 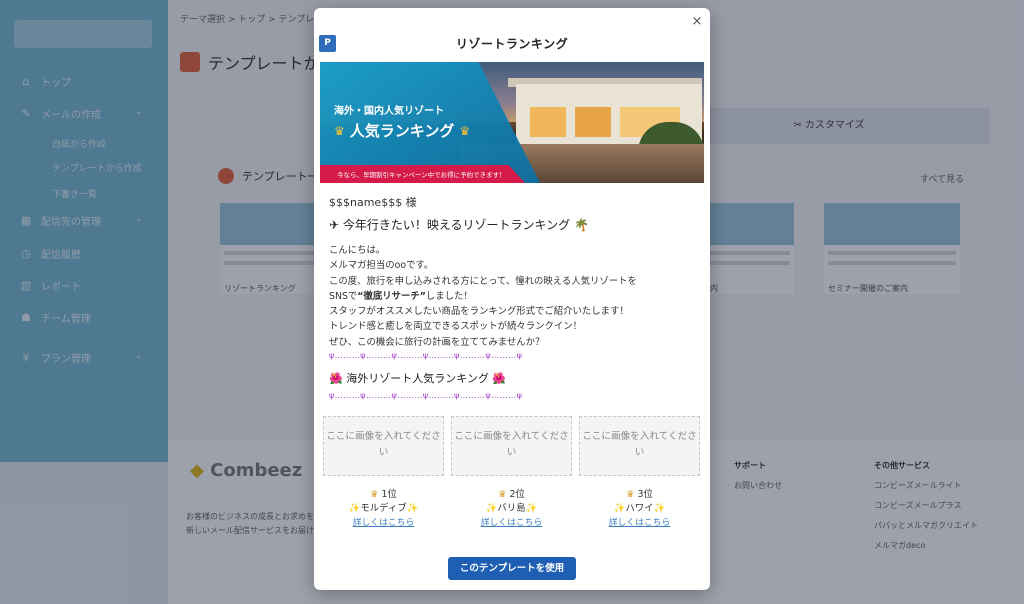 I want to click on palm-tree-icon: 🌴, so click(x=581, y=225).